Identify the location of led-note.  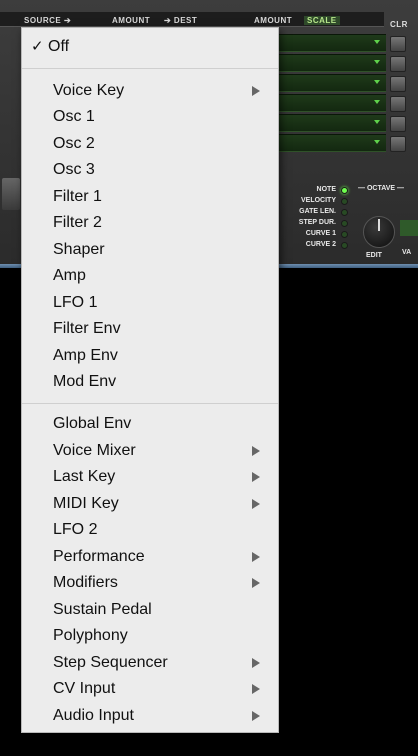
(344, 190).